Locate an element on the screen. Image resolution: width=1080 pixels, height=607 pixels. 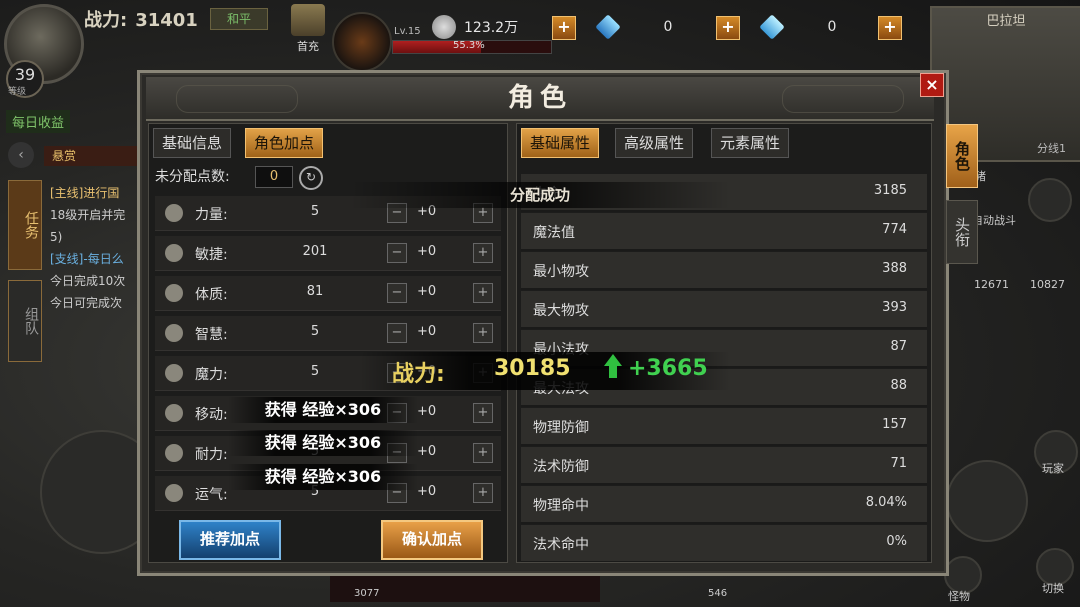
pk-mode-select: 和平 is located at coordinates (239, 19).